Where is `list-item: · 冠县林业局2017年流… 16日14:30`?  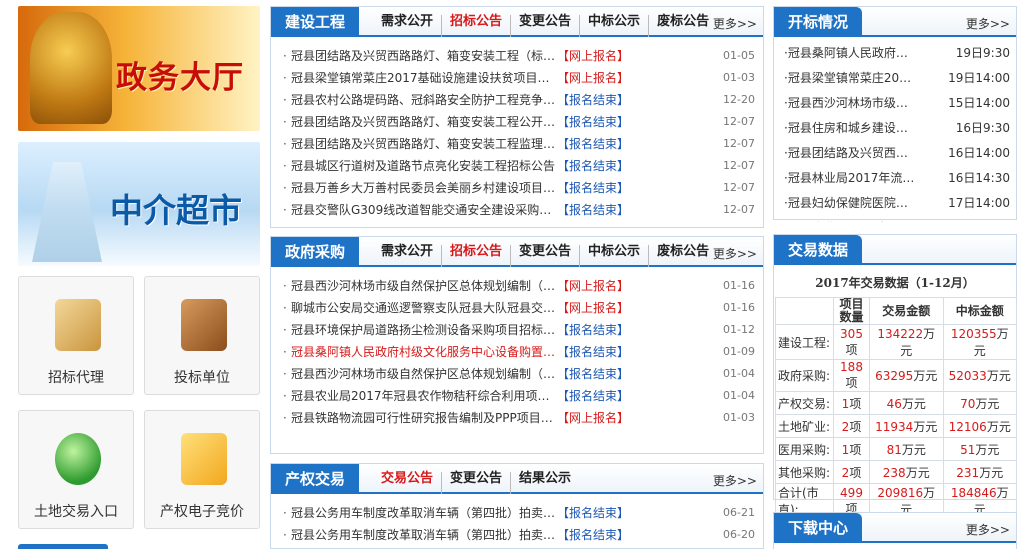
list-item: · 冠县林业局2017年流… 16日14:30 is located at coordinates (897, 178).